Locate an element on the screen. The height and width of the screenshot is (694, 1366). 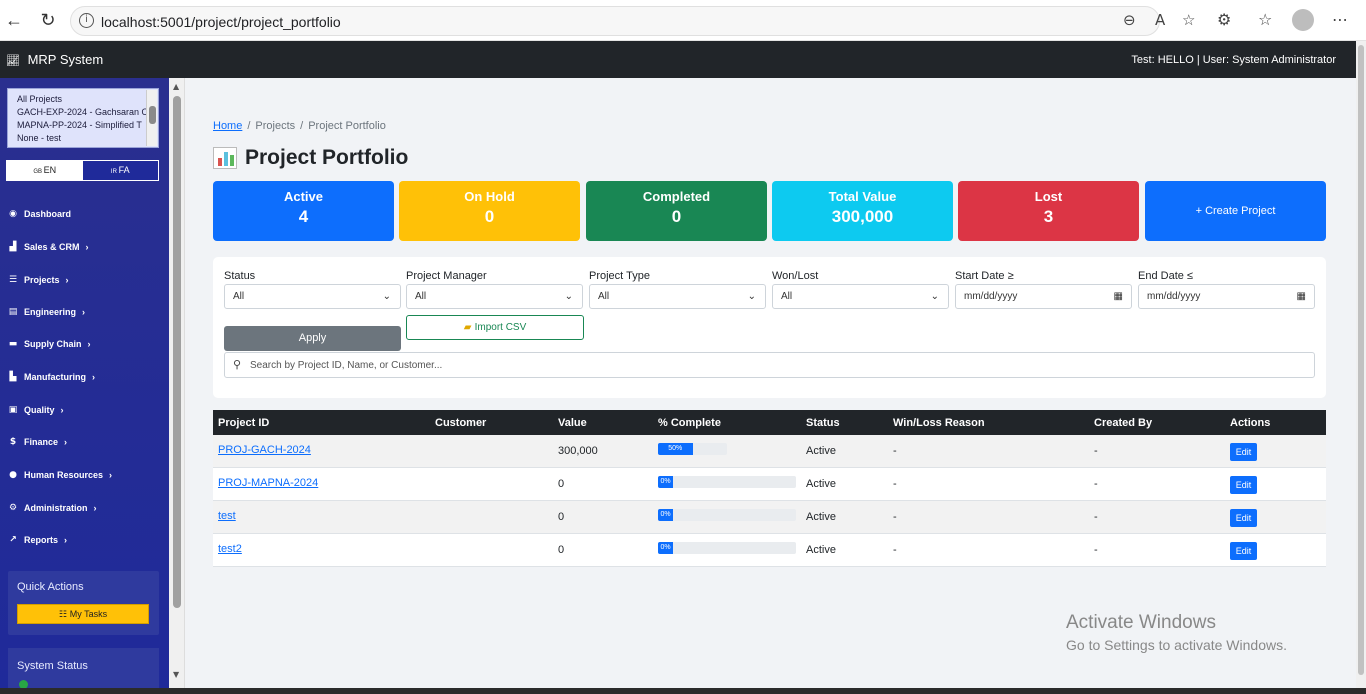
column-header: Project ID is located at coordinates (243, 423).